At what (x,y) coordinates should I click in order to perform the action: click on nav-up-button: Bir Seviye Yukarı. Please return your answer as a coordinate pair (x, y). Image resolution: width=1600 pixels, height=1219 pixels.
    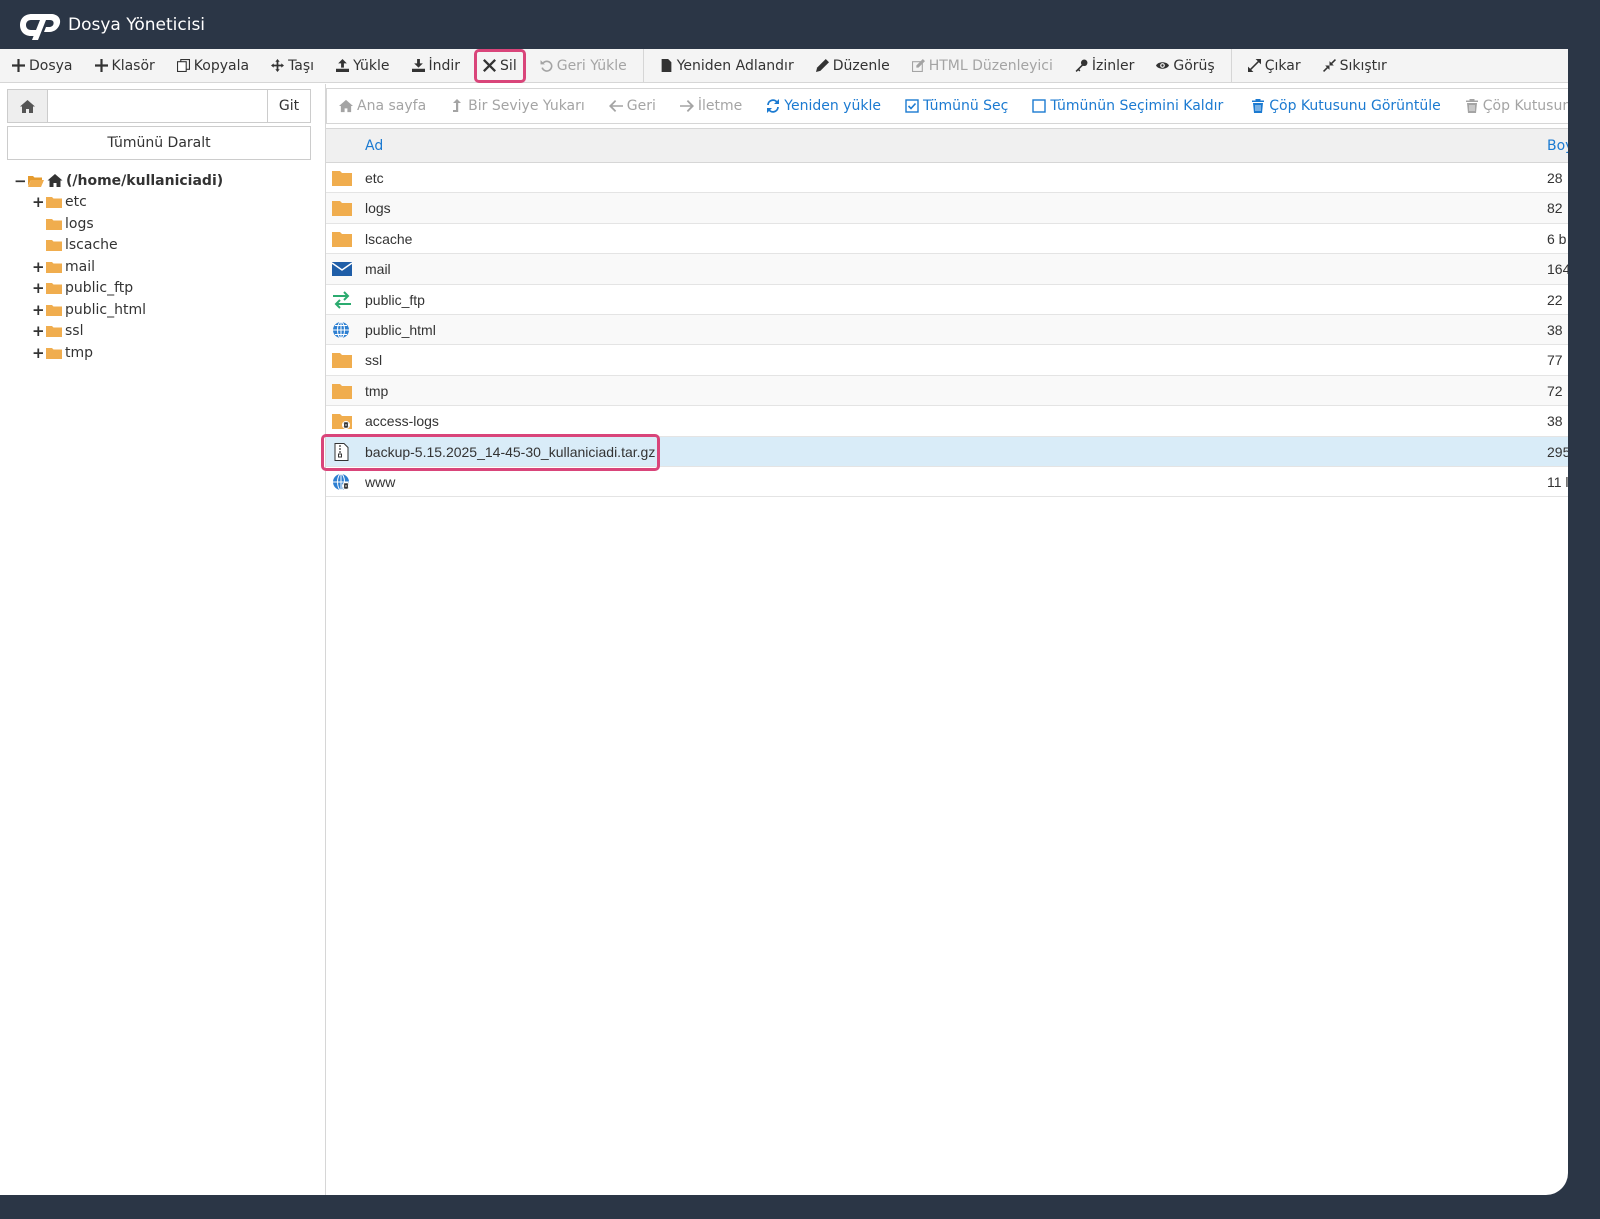
    Looking at the image, I should click on (517, 106).